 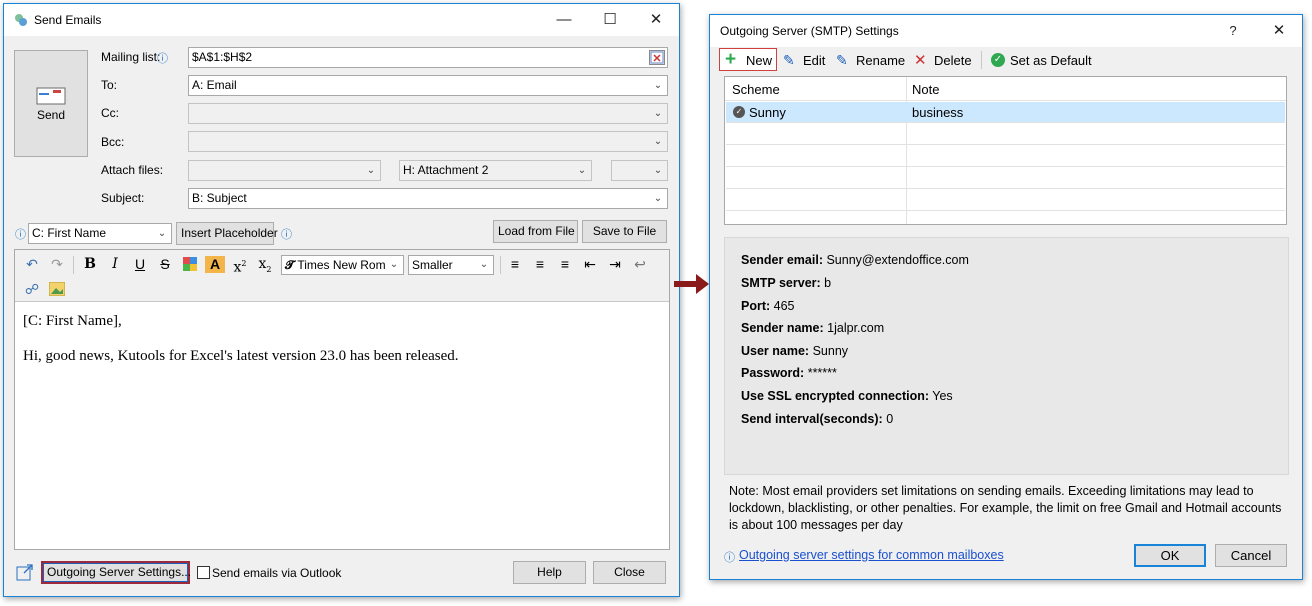 I want to click on mailing-list-value: $A$1:$H$2, so click(x=222, y=57).